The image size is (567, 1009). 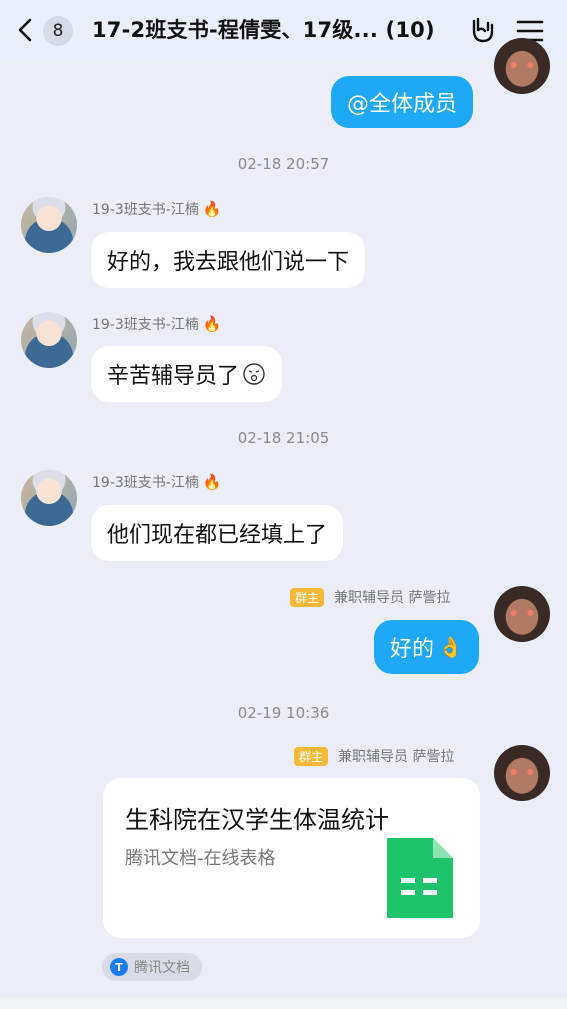 What do you see at coordinates (420, 878) in the screenshot?
I see `spreadsheet-icon` at bounding box center [420, 878].